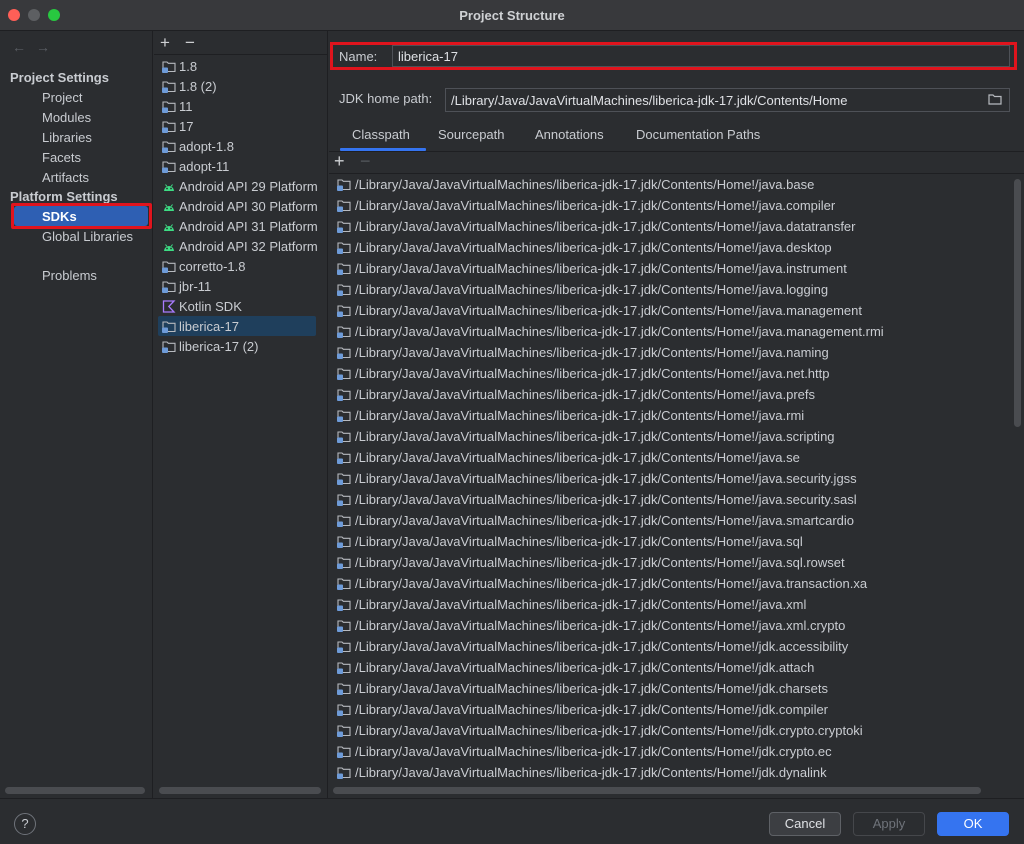 Image resolution: width=1024 pixels, height=844 pixels. I want to click on jdk-home-path-input, so click(727, 100).